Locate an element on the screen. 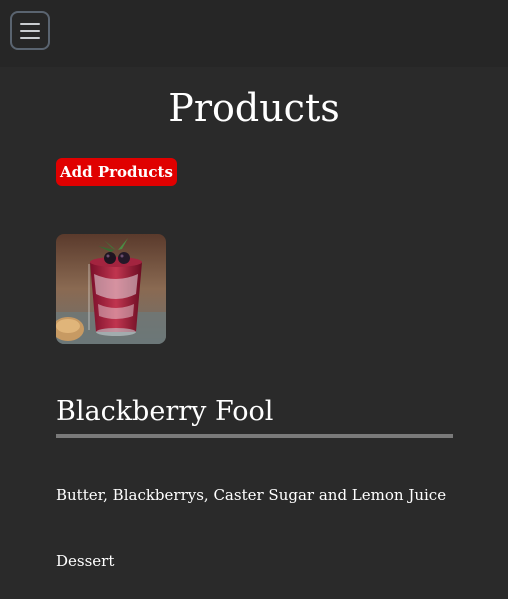 The width and height of the screenshot is (508, 599). product-category: Dessert is located at coordinates (85, 561).